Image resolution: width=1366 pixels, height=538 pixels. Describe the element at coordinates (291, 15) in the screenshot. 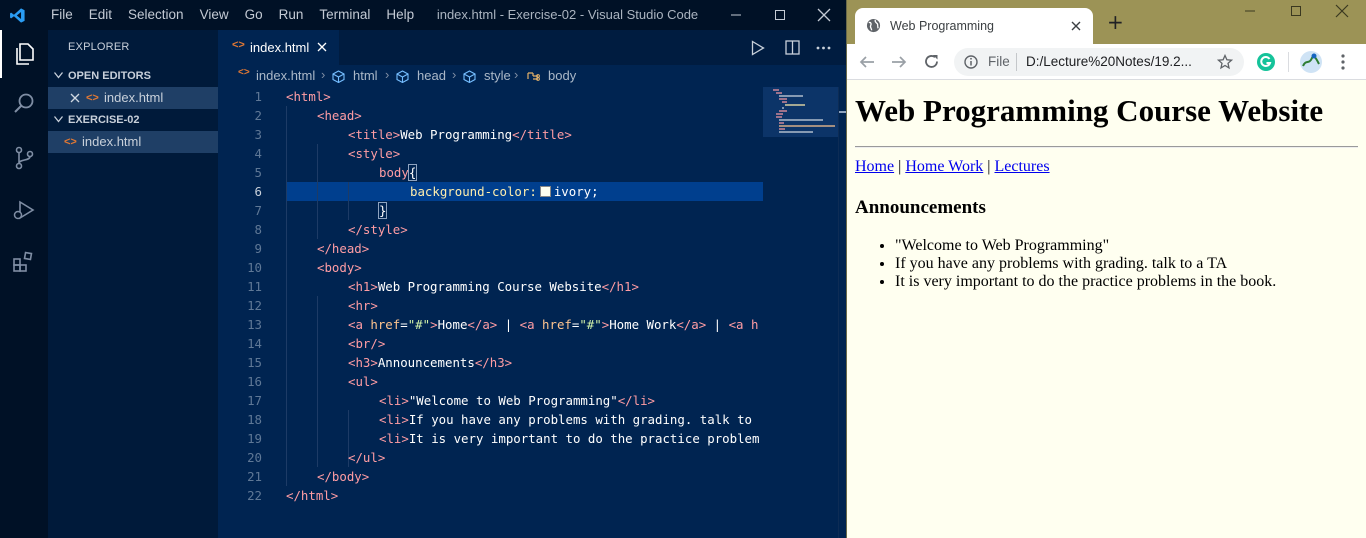

I see `menu-run: Run` at that location.